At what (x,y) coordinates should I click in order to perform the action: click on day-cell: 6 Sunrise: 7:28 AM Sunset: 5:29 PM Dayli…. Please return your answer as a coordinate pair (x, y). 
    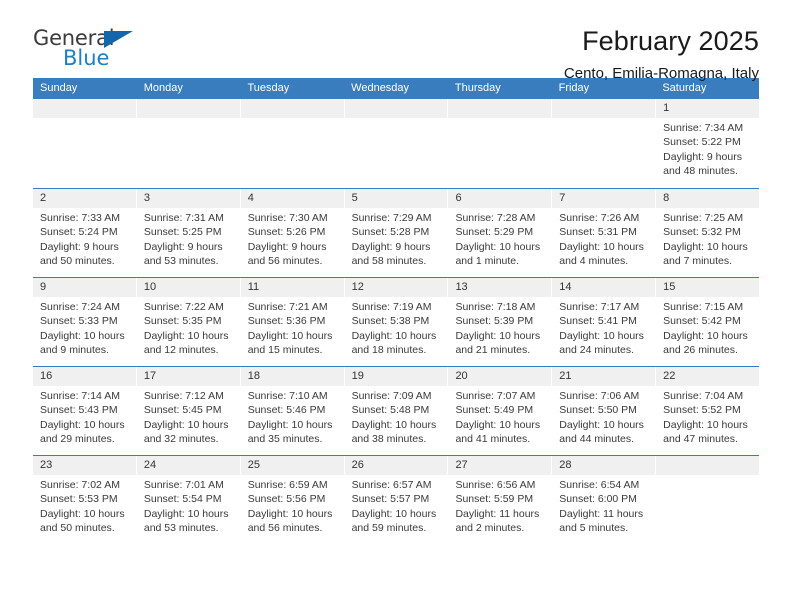
    Looking at the image, I should click on (500, 233).